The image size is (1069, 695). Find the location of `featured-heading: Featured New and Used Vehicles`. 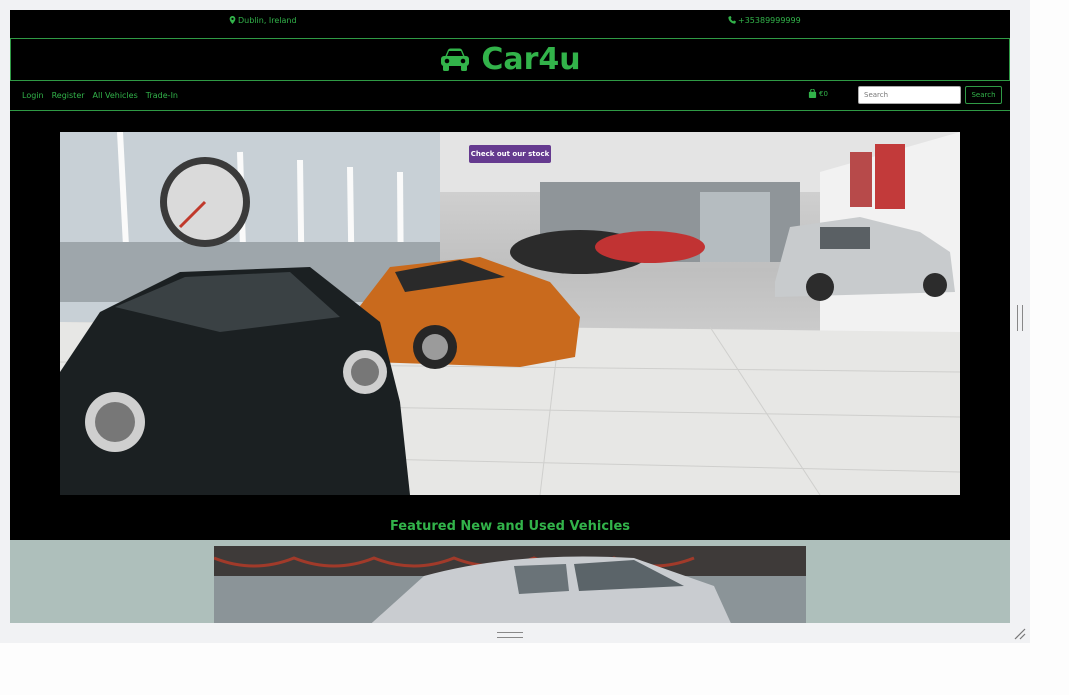

featured-heading: Featured New and Used Vehicles is located at coordinates (510, 526).